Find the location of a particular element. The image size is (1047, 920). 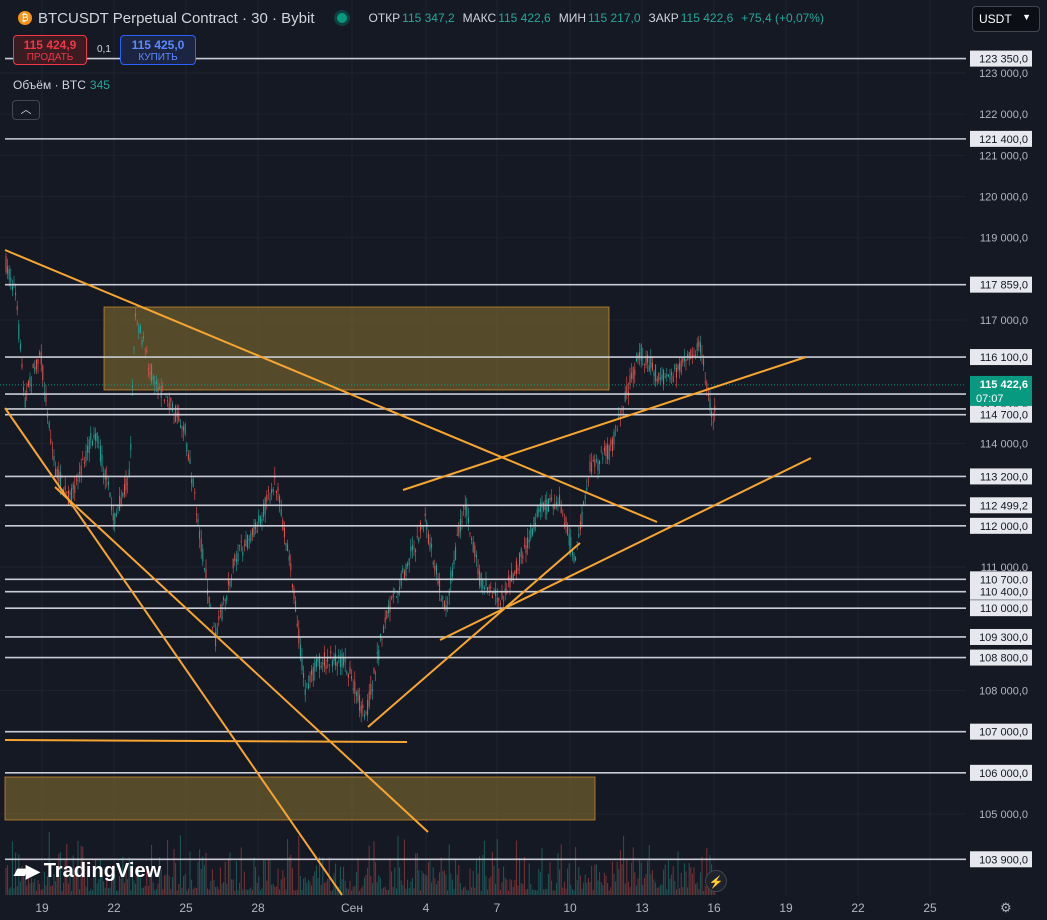

time-tick: 22 is located at coordinates (114, 908).